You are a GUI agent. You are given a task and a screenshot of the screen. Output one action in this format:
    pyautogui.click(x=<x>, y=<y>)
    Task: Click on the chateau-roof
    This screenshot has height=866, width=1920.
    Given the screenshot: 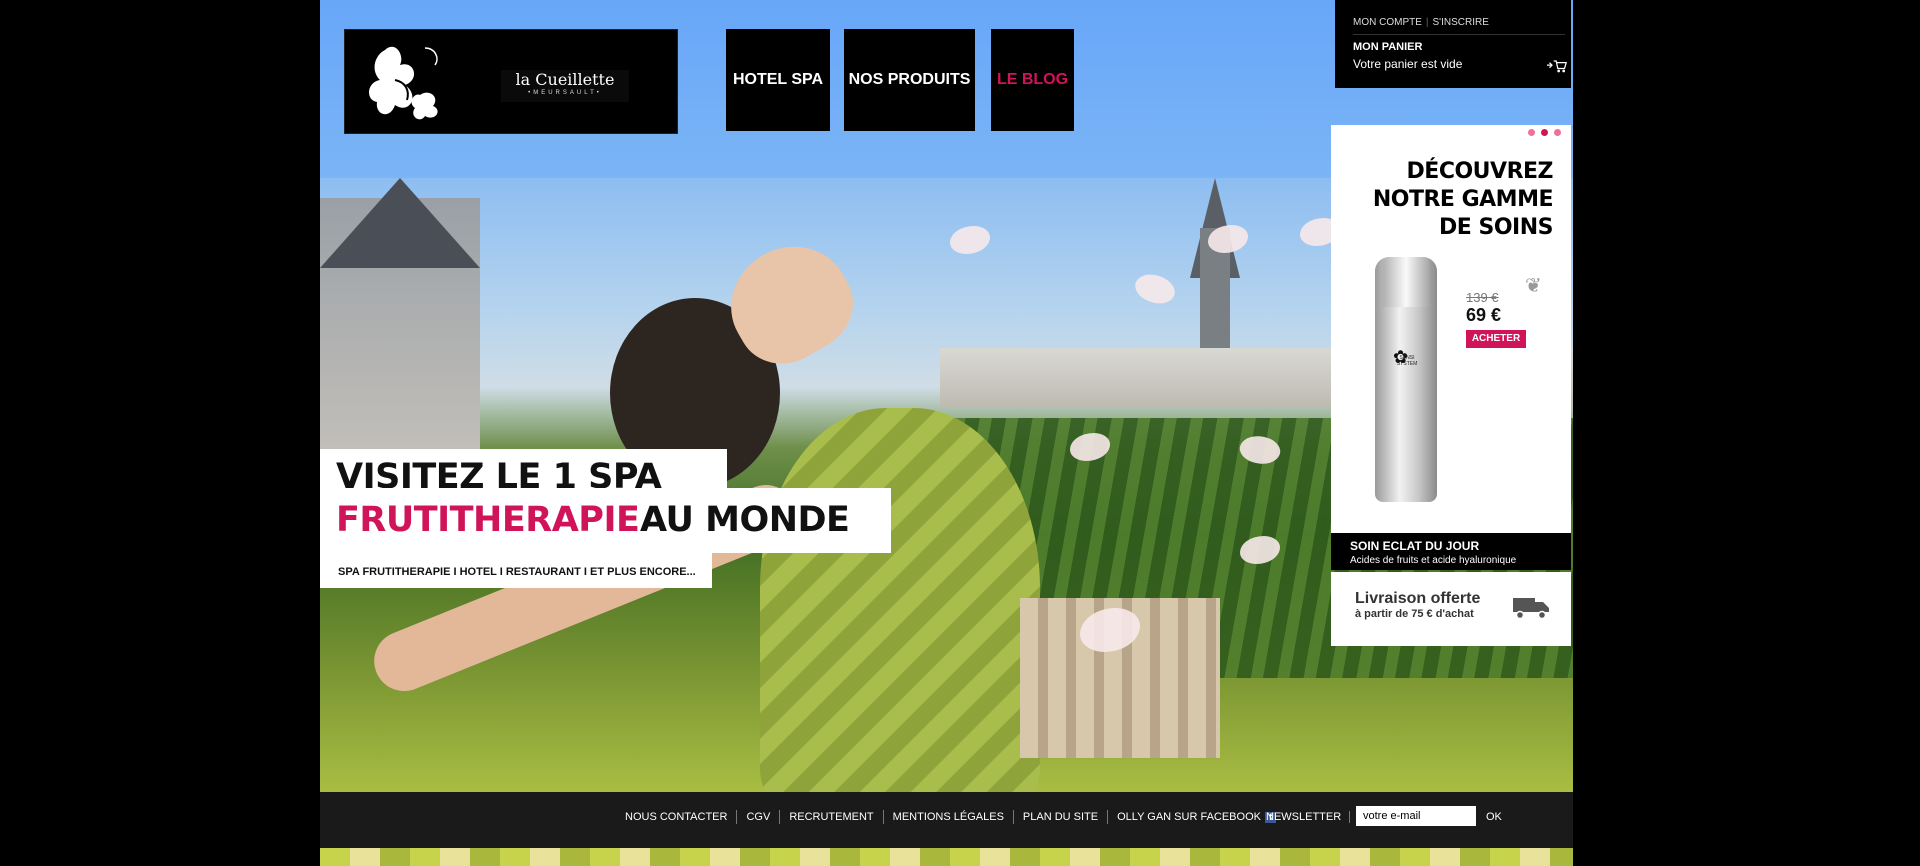 What is the action you would take?
    pyautogui.click(x=400, y=223)
    